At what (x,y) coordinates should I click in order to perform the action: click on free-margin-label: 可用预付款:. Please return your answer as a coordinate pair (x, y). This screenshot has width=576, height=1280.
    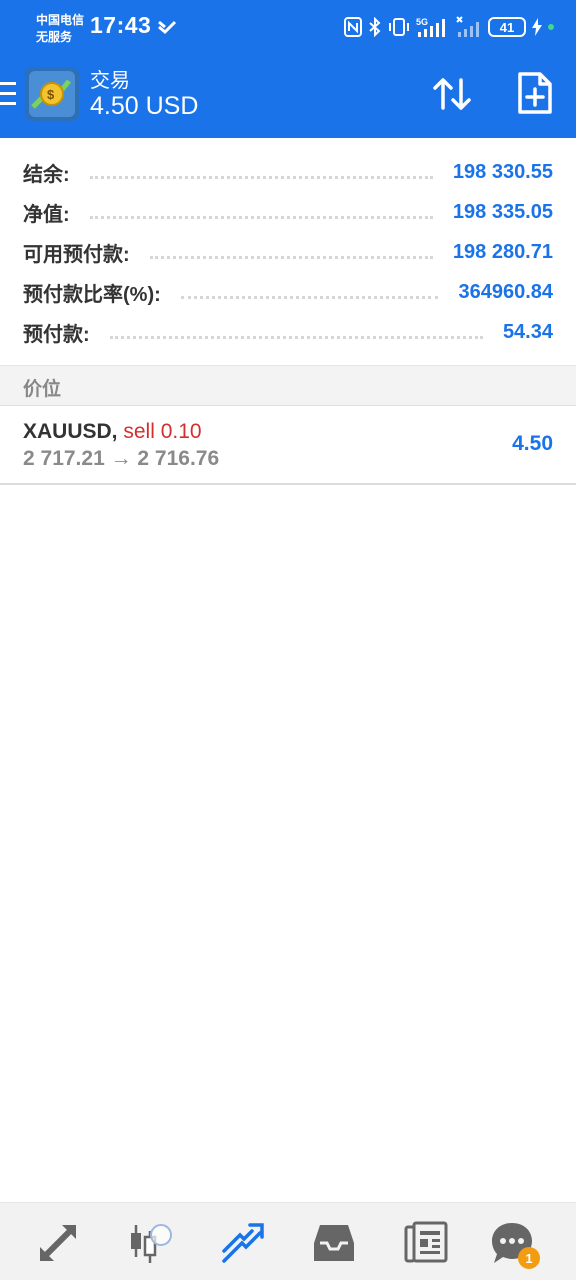
    Looking at the image, I should click on (76, 254).